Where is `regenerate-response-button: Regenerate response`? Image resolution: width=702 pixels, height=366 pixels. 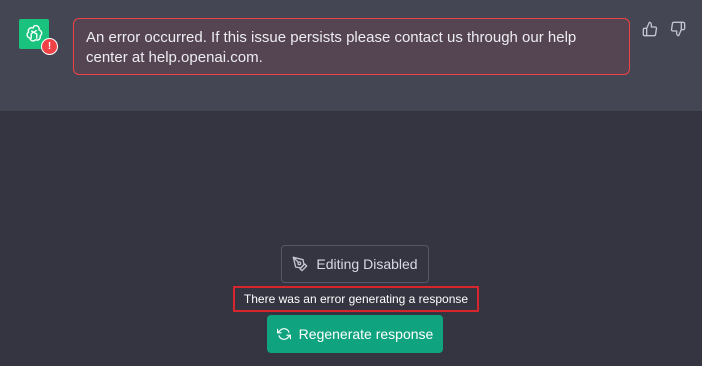
regenerate-response-button: Regenerate response is located at coordinates (355, 334).